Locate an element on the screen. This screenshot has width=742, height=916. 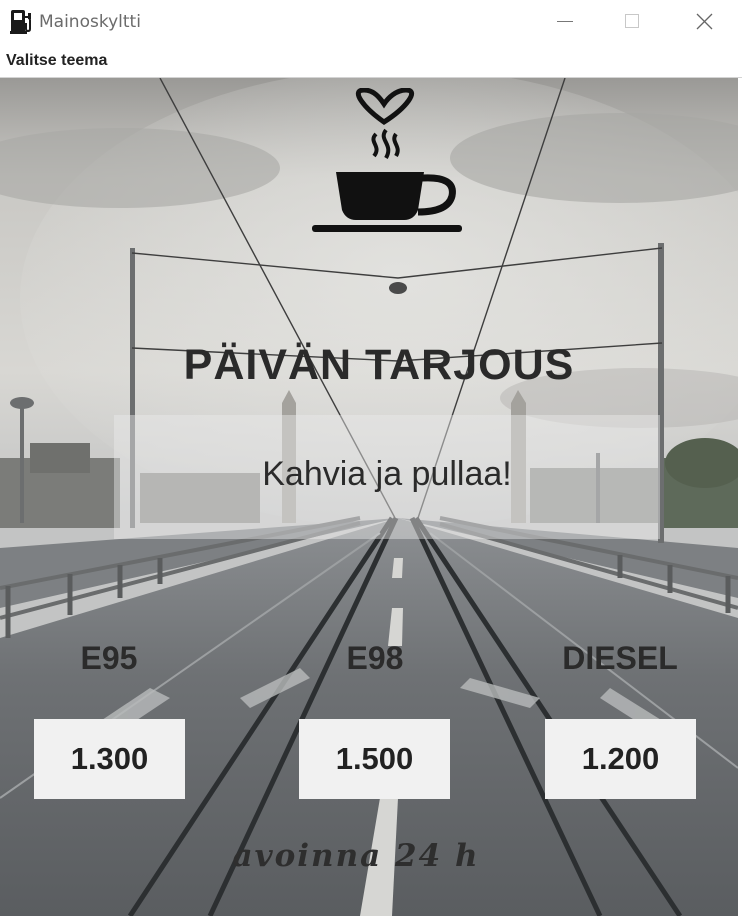
offer-title: PÄIVÄN TARJOUS is located at coordinates (379, 365).